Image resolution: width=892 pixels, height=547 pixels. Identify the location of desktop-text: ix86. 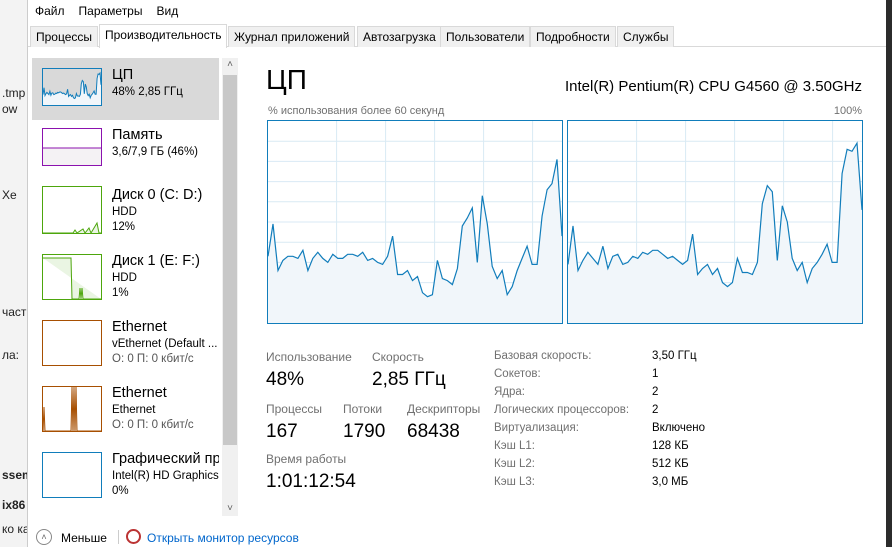
(14, 505).